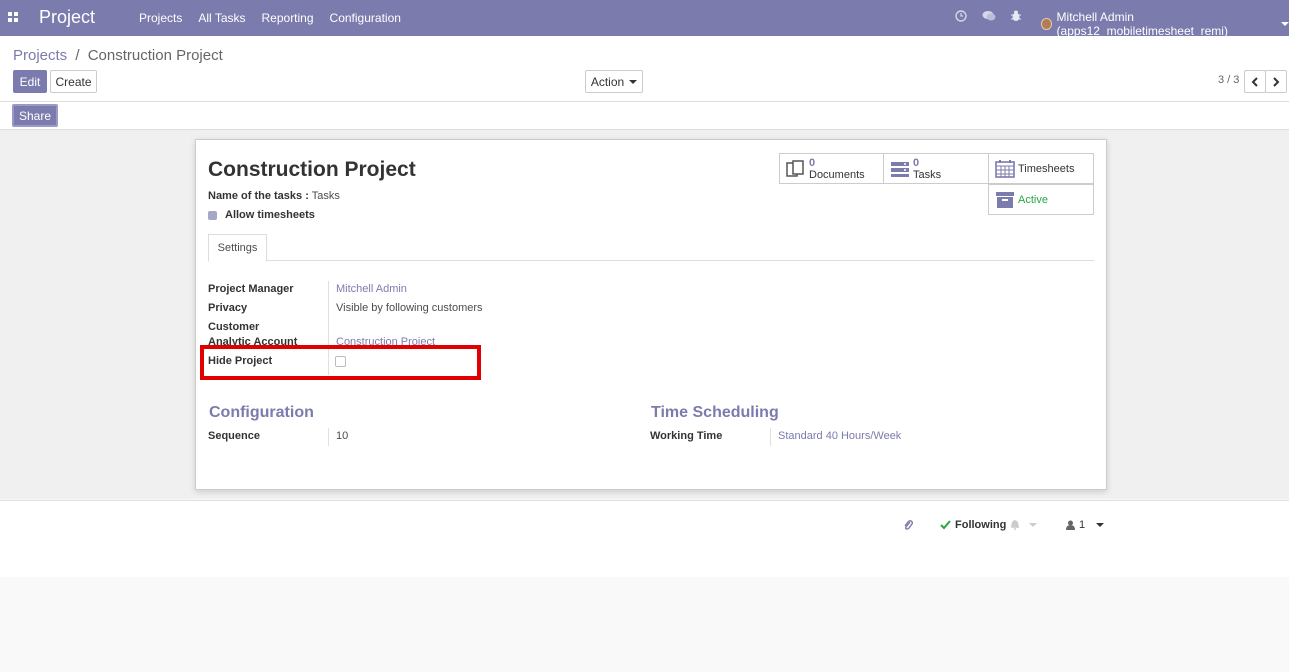  What do you see at coordinates (1033, 200) in the screenshot?
I see `active-label: Active` at bounding box center [1033, 200].